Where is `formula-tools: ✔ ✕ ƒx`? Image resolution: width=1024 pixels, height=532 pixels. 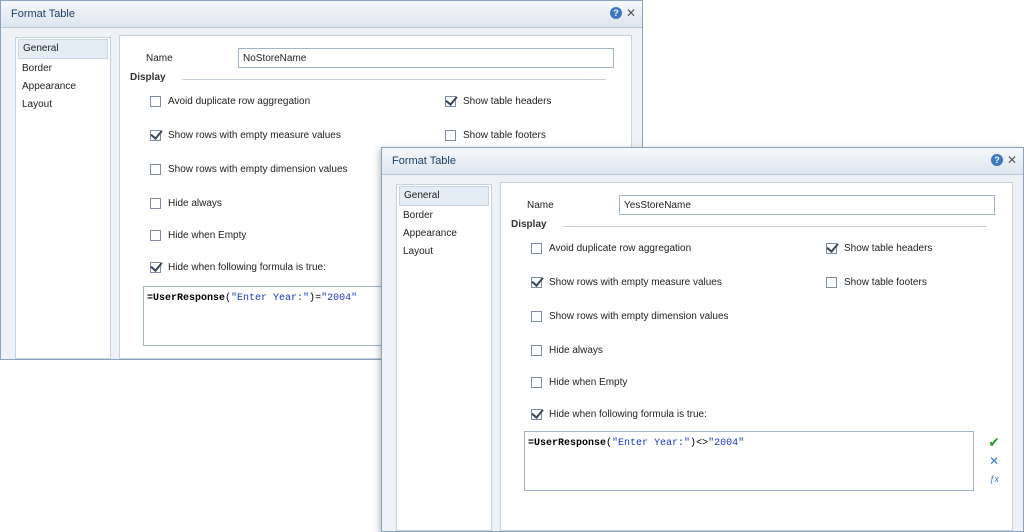 formula-tools: ✔ ✕ ƒx is located at coordinates (994, 460).